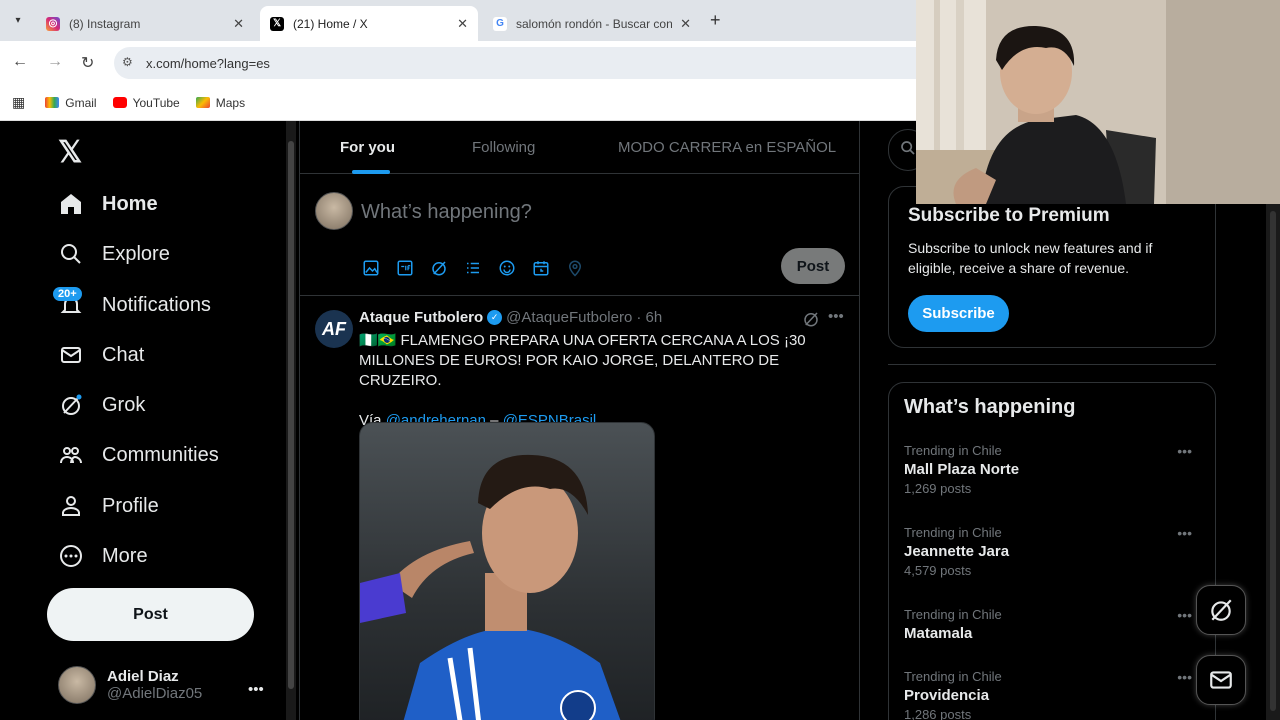  I want to click on sidebar-item-home: Home, so click(108, 204).